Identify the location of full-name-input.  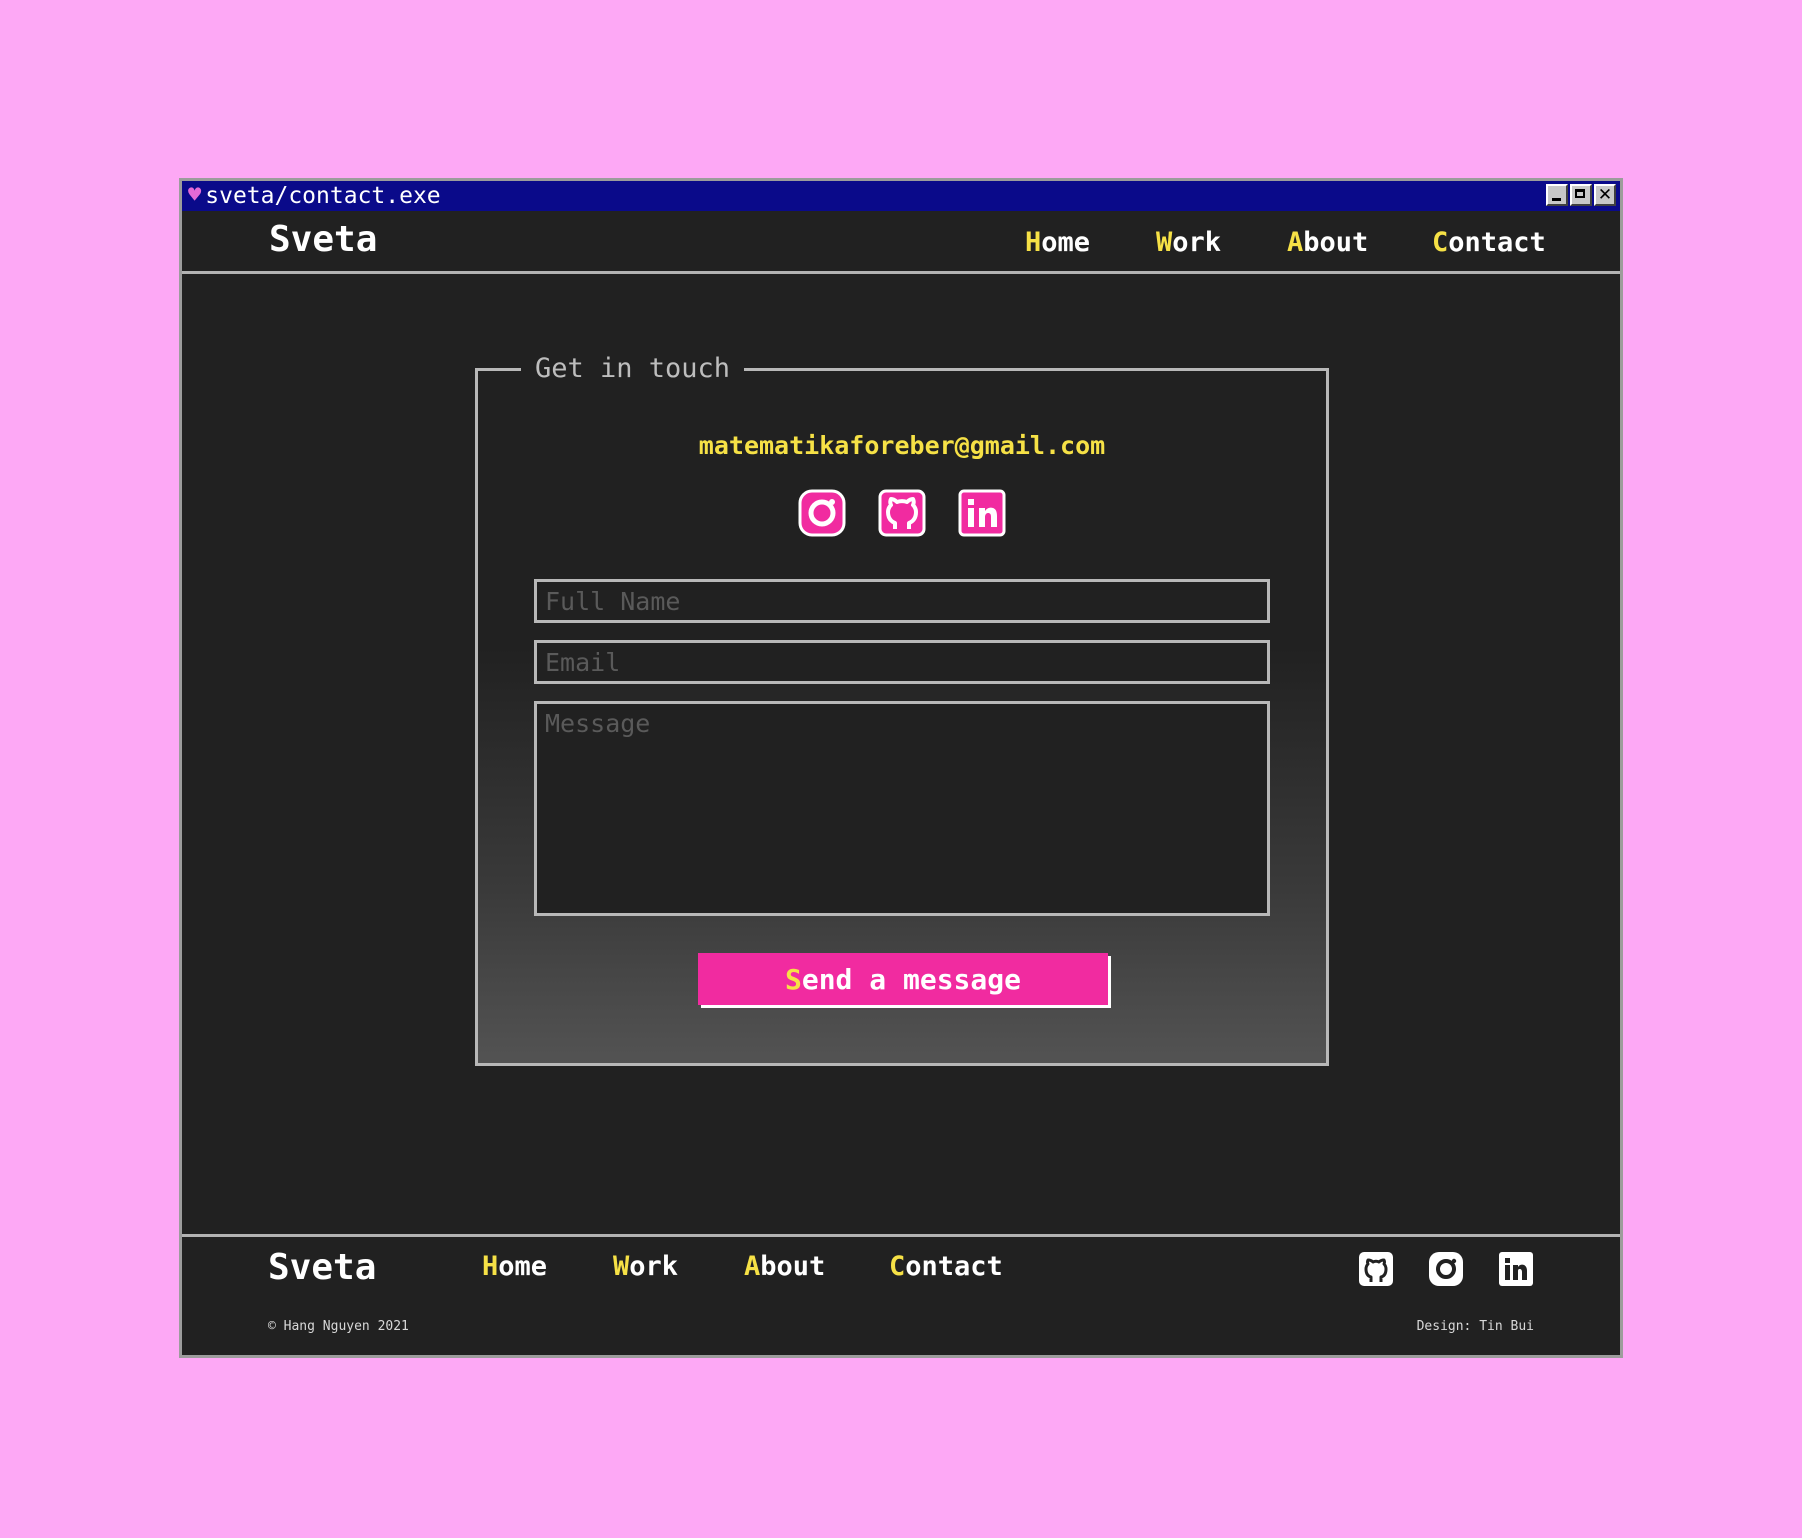
(902, 601).